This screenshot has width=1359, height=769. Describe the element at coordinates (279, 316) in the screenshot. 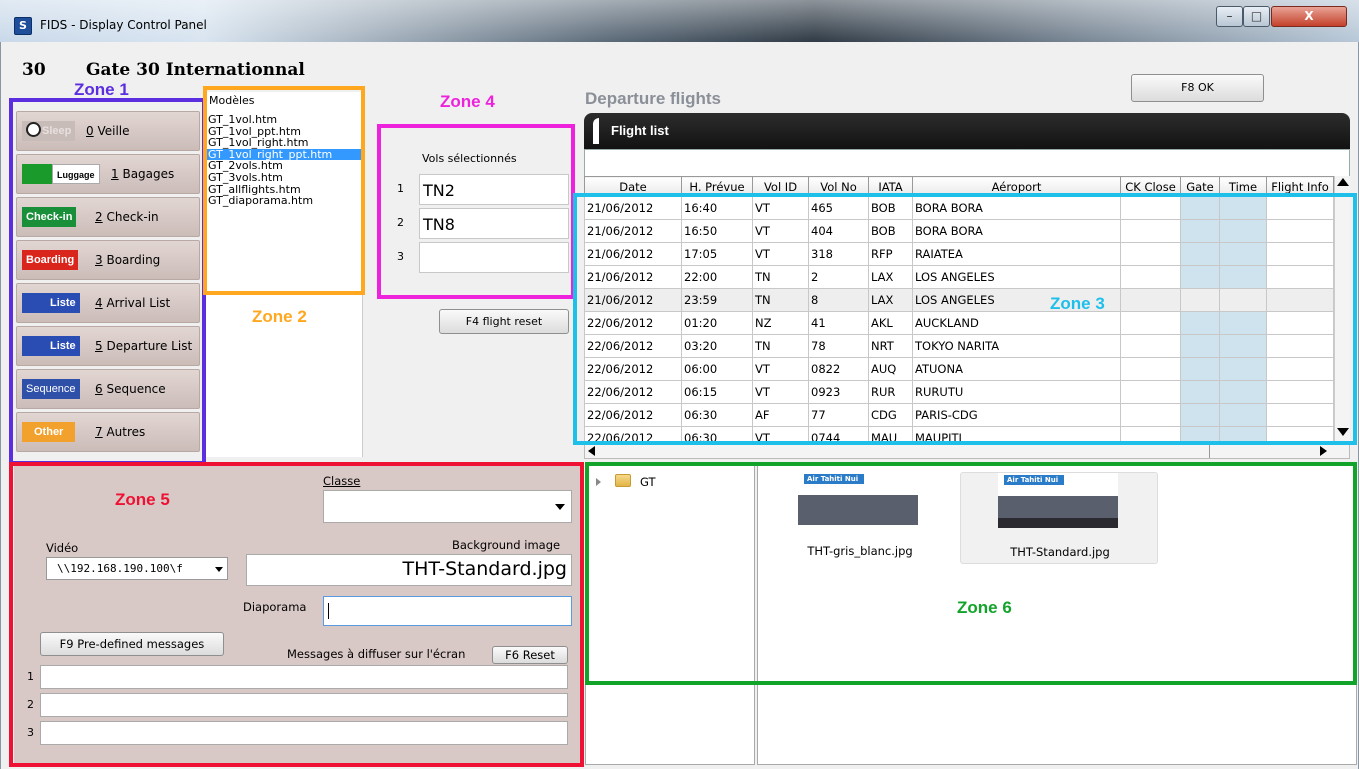

I see `zone-2-label: Zone 2` at that location.